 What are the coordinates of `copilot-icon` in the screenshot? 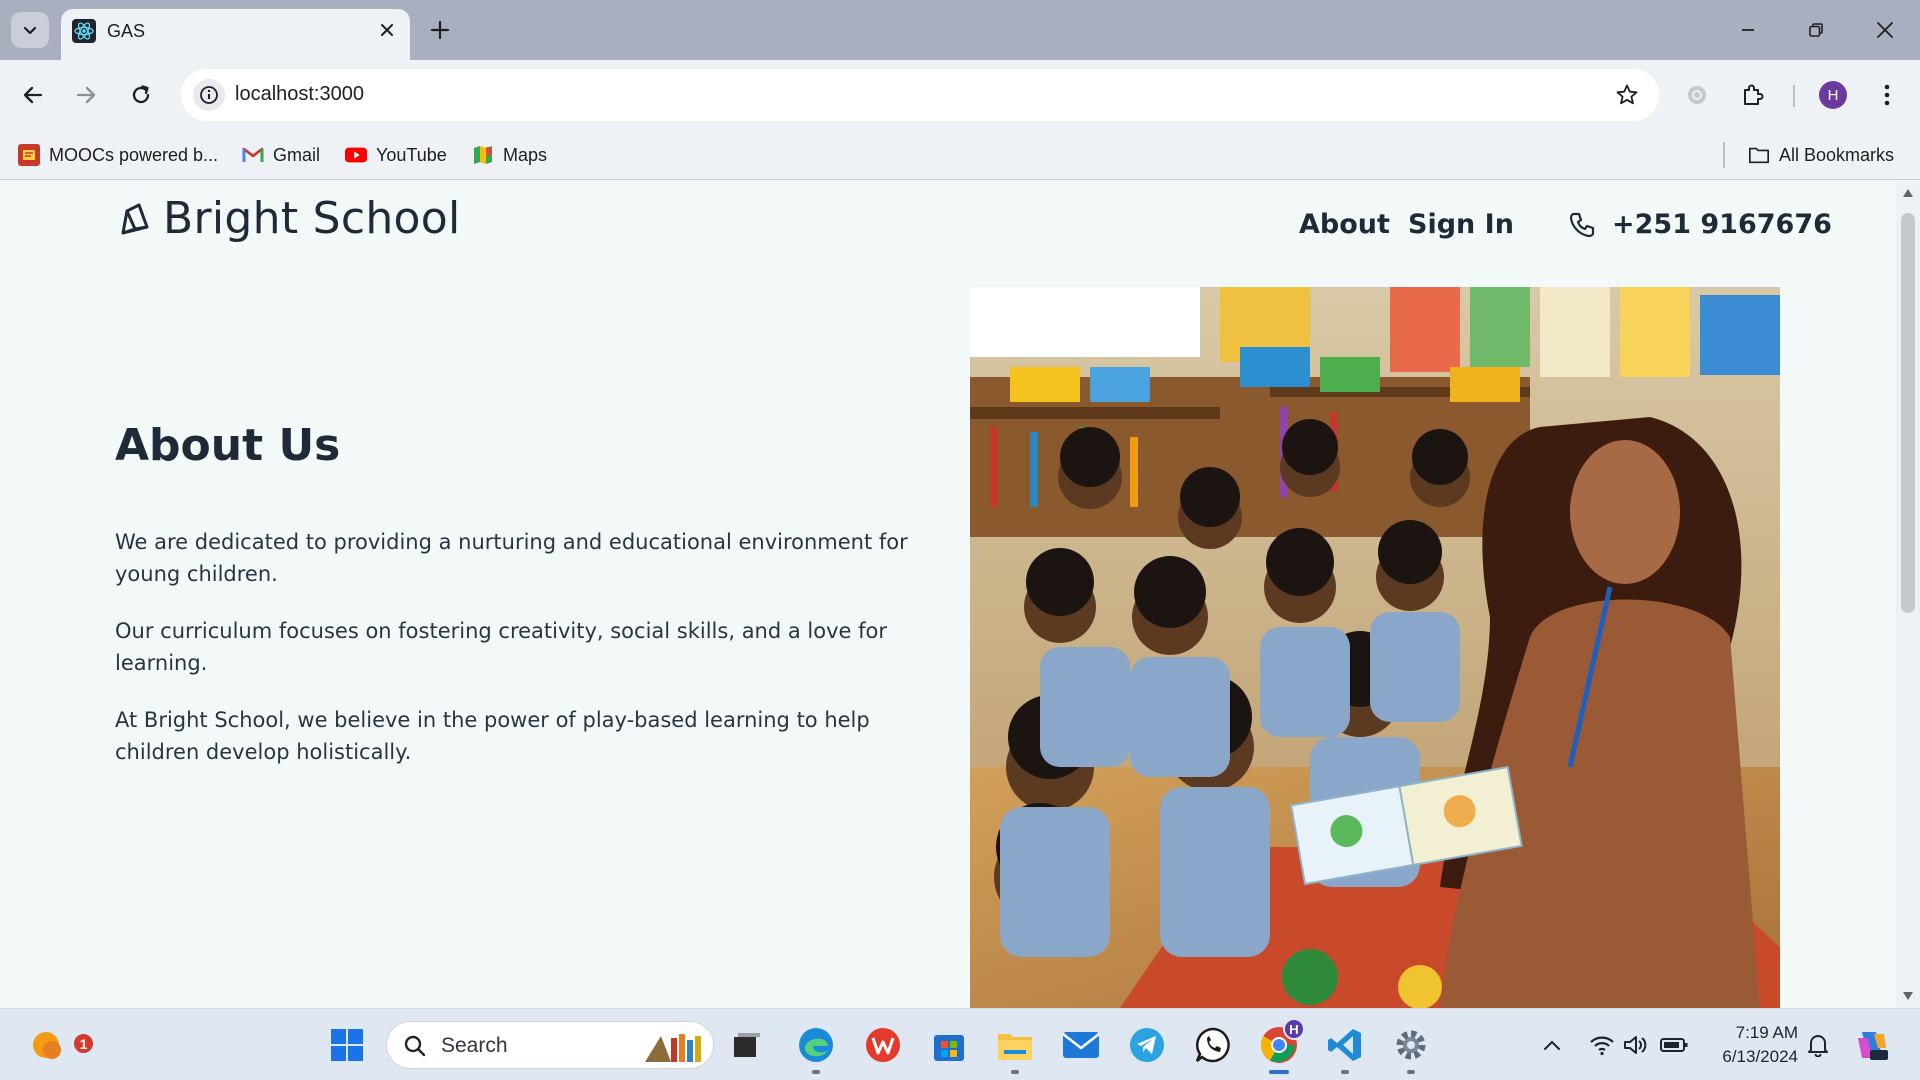 It's located at (1873, 1046).